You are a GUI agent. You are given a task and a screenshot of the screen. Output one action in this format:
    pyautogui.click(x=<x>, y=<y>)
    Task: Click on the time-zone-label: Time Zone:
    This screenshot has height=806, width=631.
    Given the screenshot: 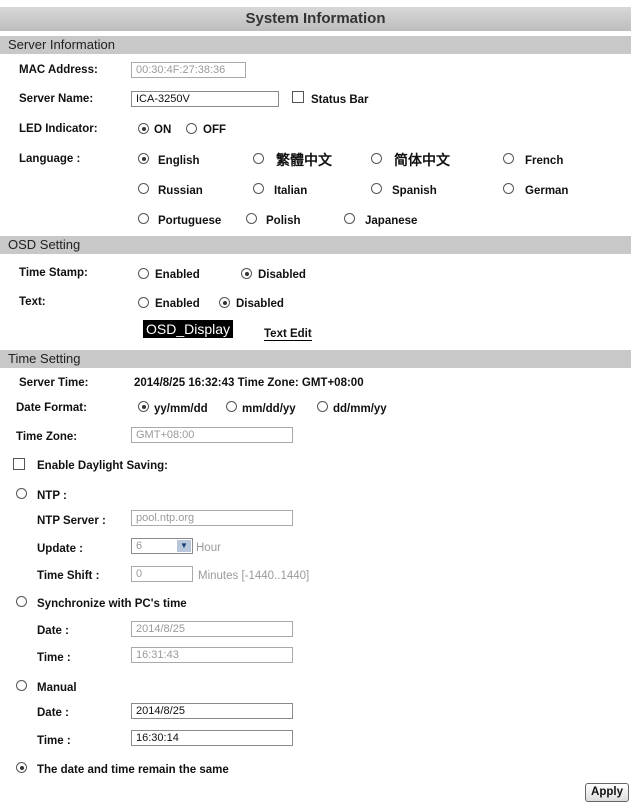 What is the action you would take?
    pyautogui.click(x=47, y=437)
    